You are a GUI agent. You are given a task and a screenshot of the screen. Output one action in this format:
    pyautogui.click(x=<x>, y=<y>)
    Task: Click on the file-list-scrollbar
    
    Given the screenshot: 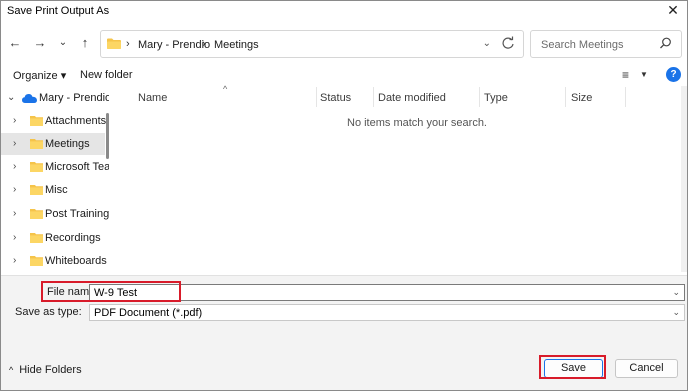 What is the action you would take?
    pyautogui.click(x=684, y=179)
    